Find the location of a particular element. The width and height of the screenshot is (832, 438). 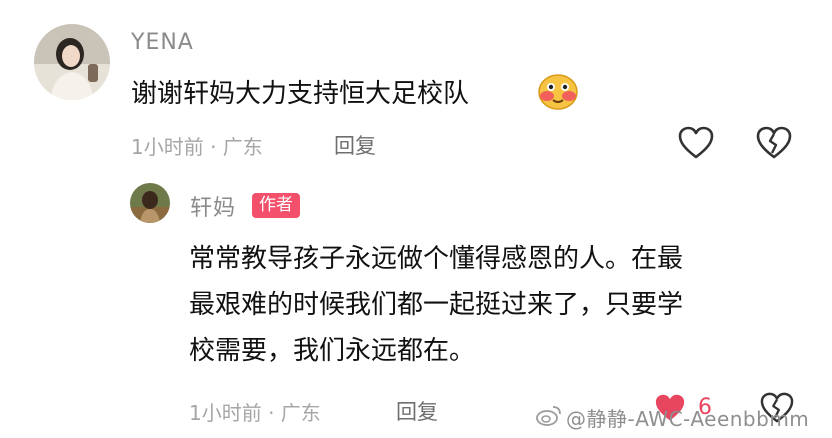

reply-text-line: 最艰难的时候我们都一起挺过来了，只要学 is located at coordinates (436, 305).